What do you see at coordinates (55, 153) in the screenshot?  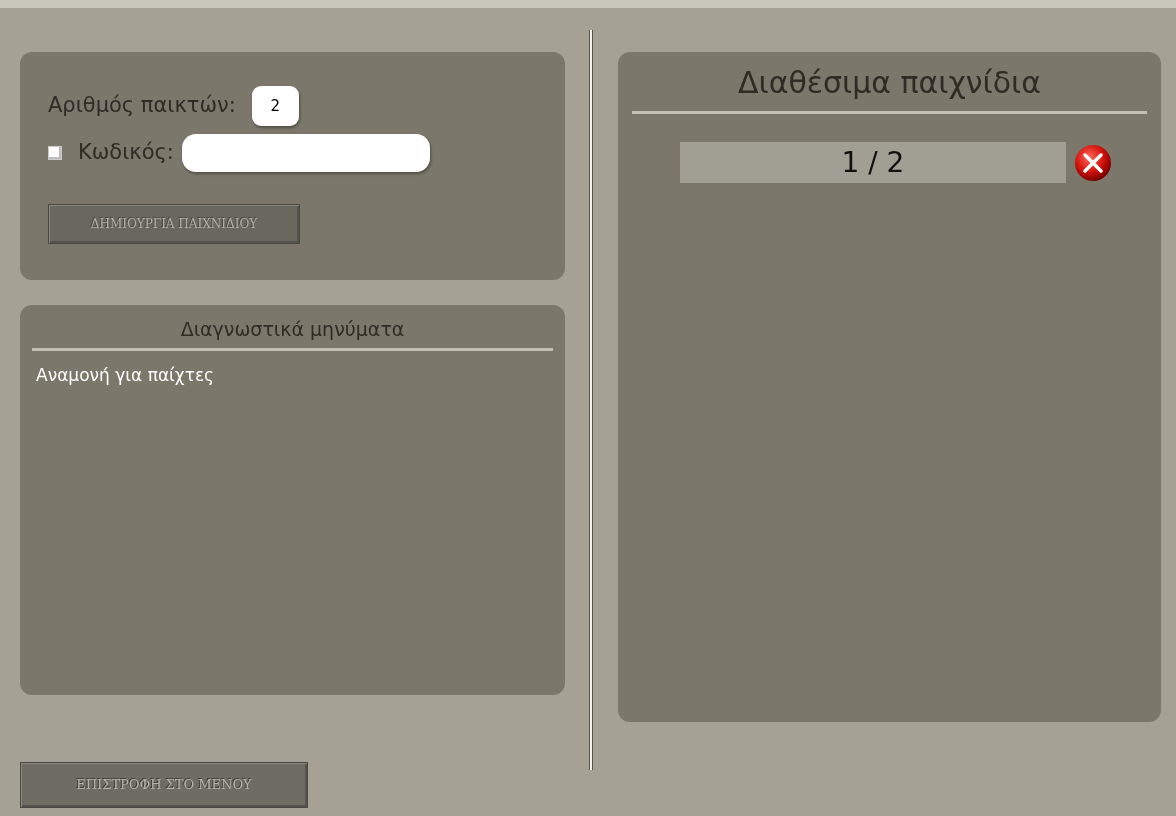 I see `password-checkbox` at bounding box center [55, 153].